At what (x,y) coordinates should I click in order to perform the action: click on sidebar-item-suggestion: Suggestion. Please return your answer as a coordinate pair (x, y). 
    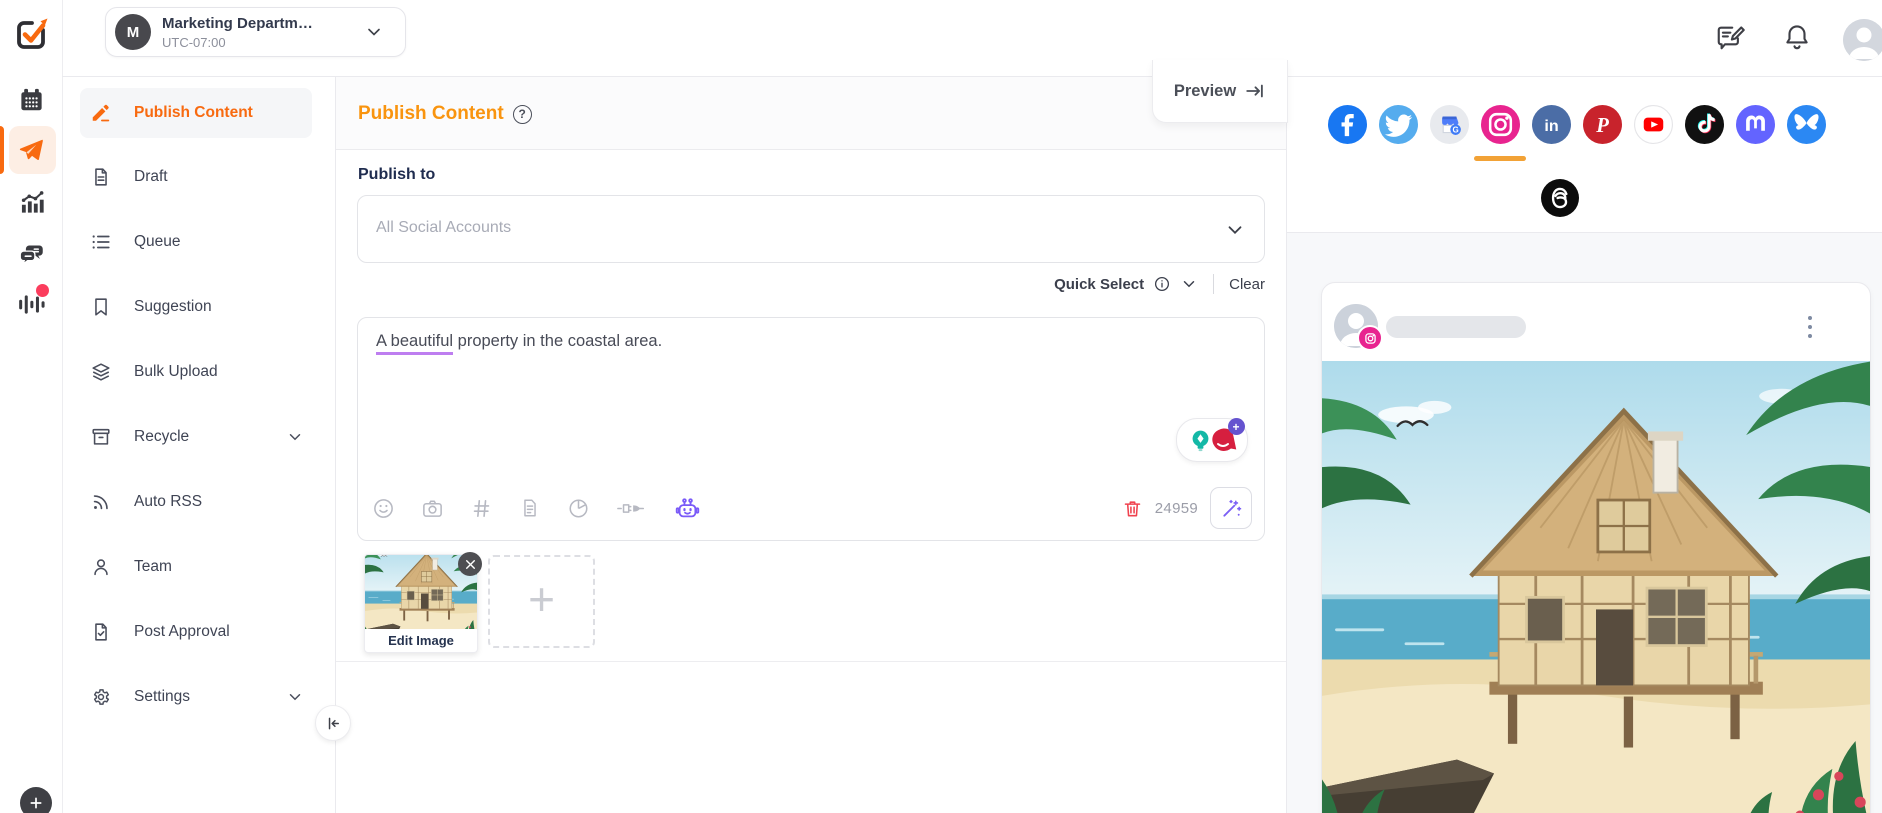
    Looking at the image, I should click on (196, 307).